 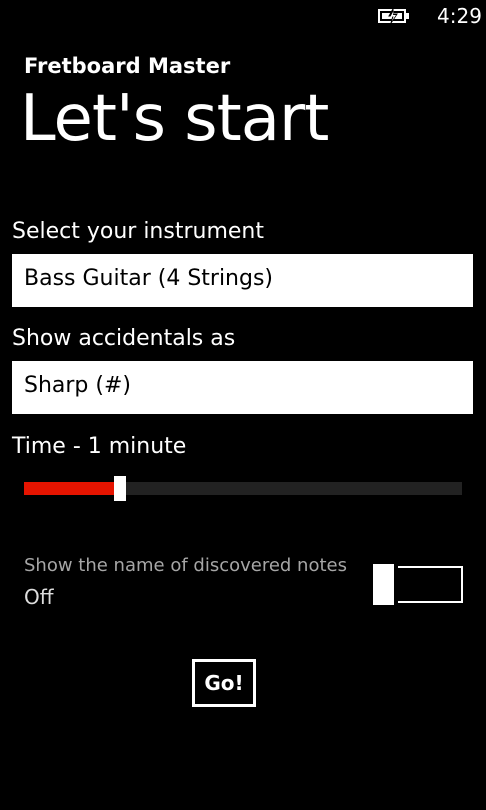 What do you see at coordinates (385, 584) in the screenshot?
I see `toggle-knob` at bounding box center [385, 584].